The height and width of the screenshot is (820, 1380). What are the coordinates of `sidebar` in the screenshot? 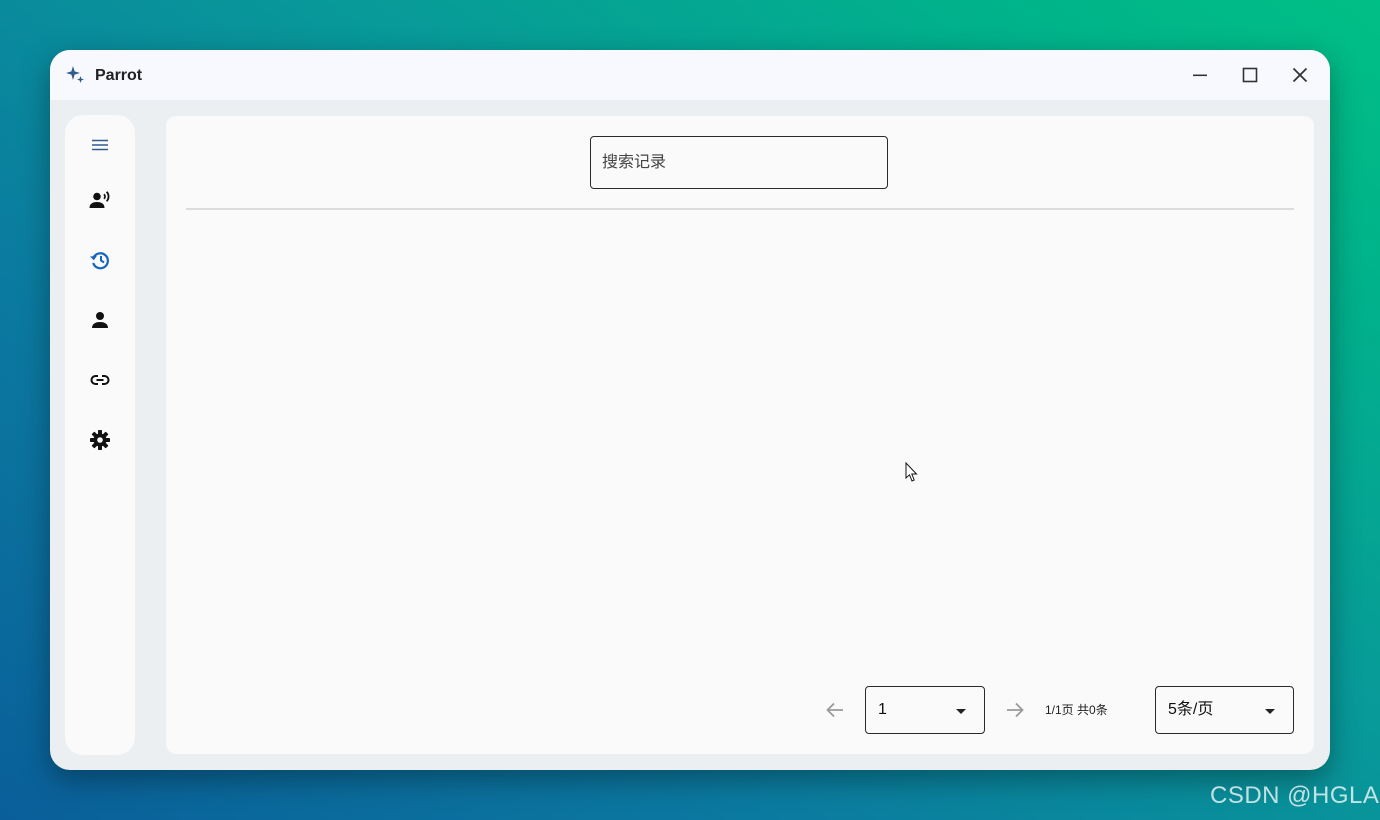 It's located at (100, 435).